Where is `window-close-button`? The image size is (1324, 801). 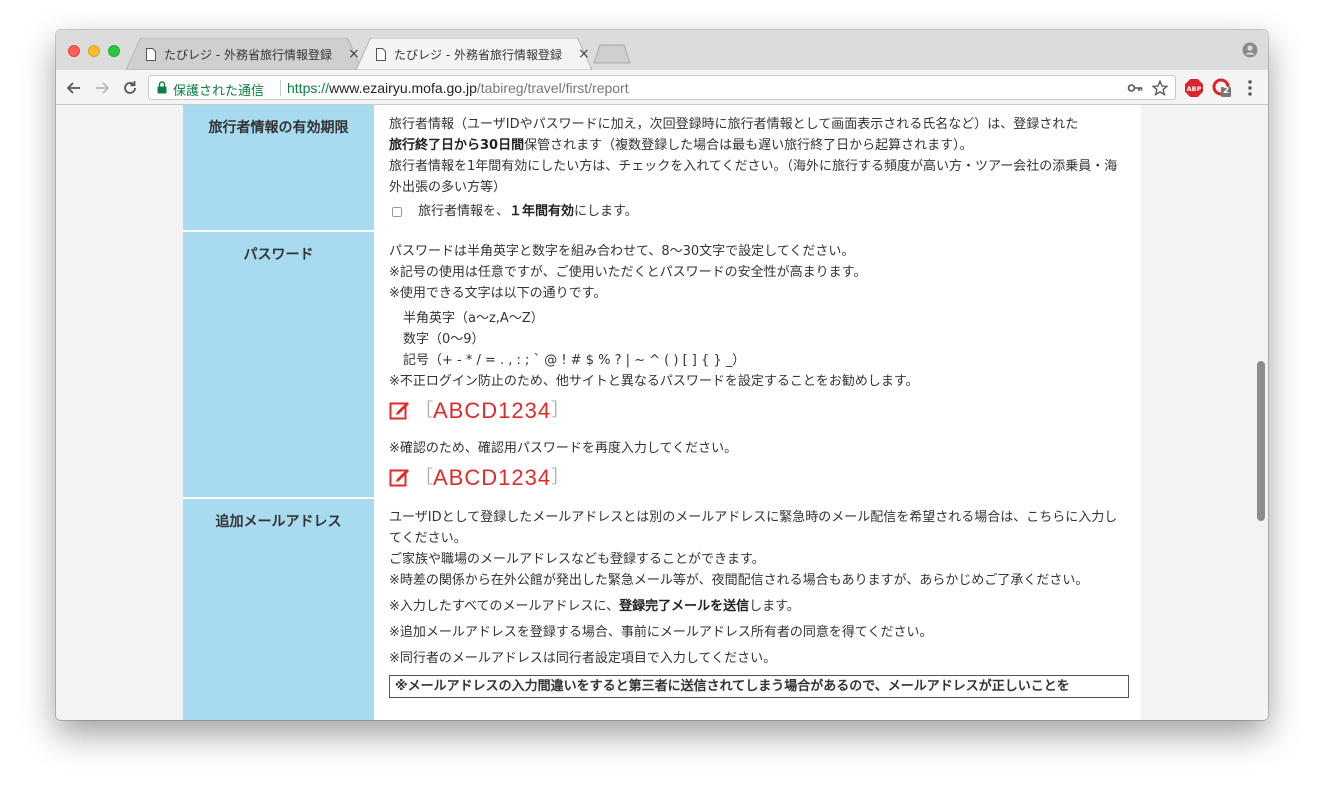 window-close-button is located at coordinates (74, 51).